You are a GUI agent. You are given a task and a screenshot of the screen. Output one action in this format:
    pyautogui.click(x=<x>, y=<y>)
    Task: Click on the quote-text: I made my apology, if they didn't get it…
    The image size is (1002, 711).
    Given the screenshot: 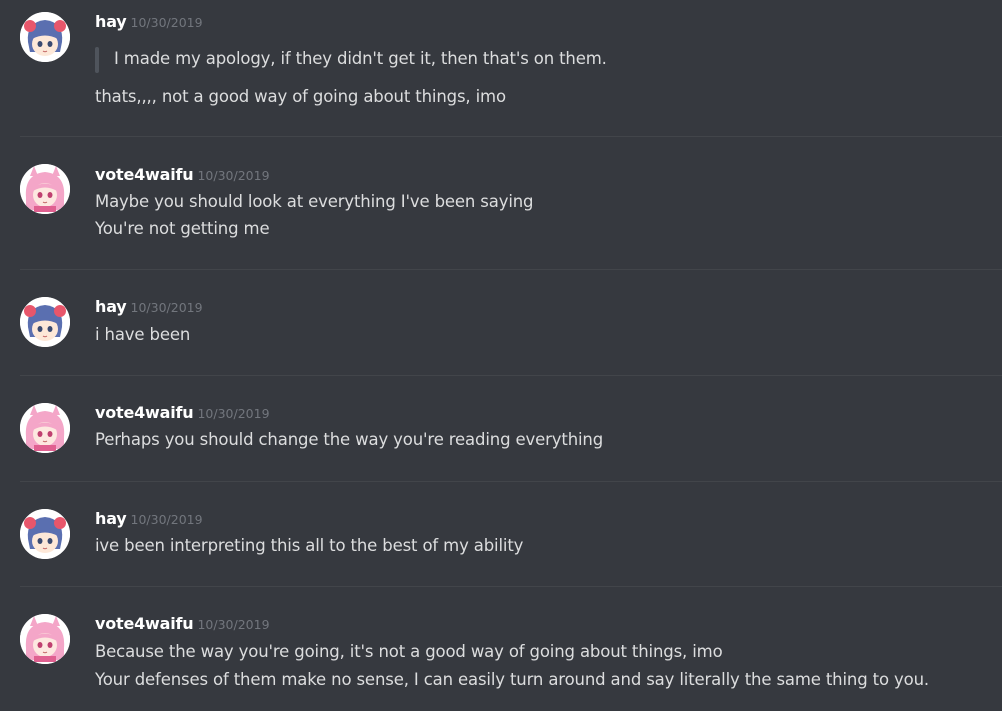 What is the action you would take?
    pyautogui.click(x=360, y=58)
    